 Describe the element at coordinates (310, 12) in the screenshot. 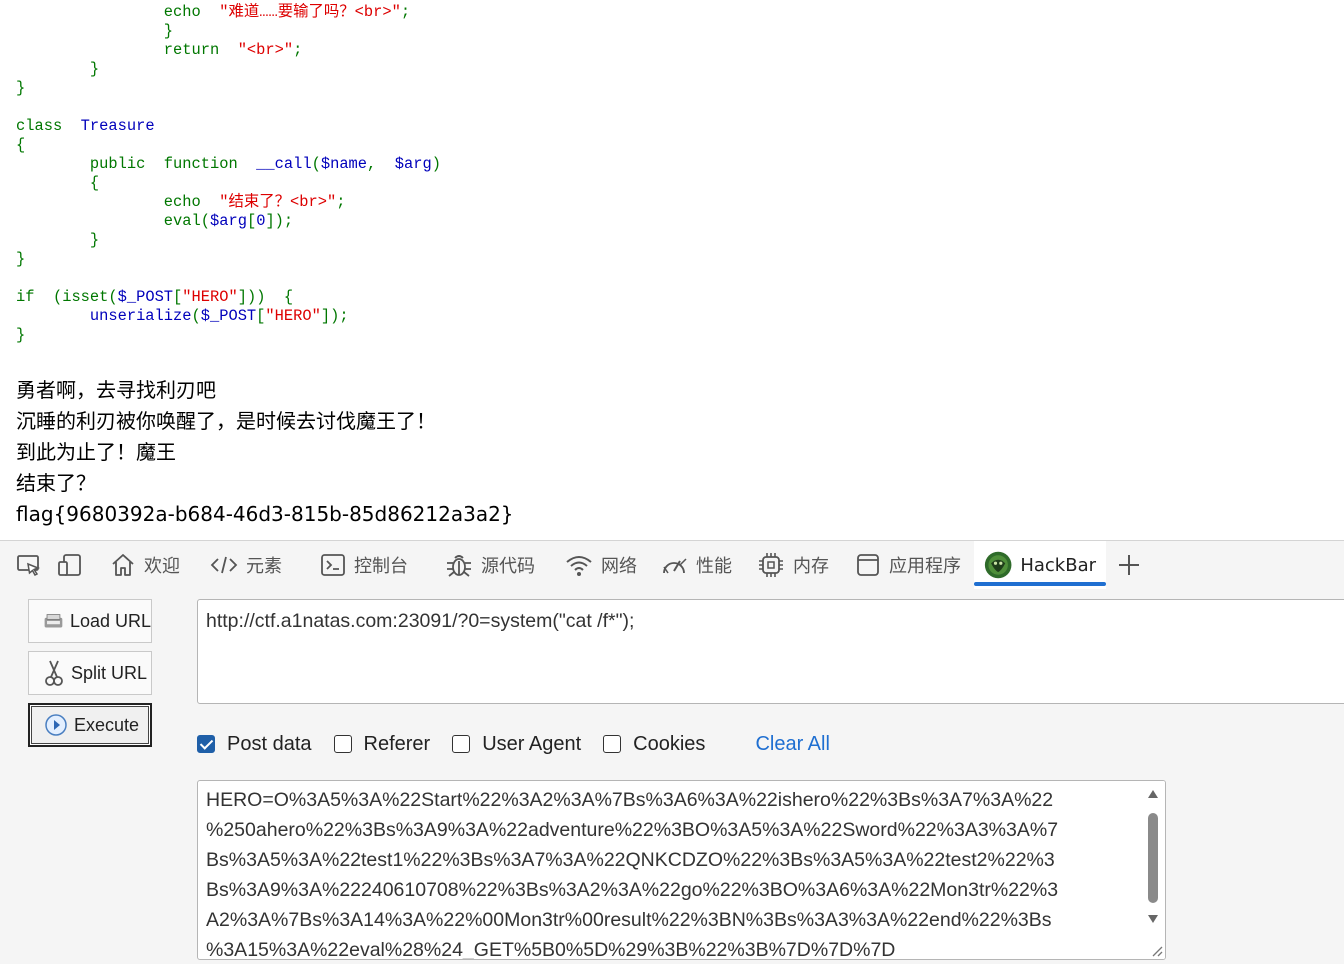

I see `code-token: "难道……要输了吗？<br>"` at that location.